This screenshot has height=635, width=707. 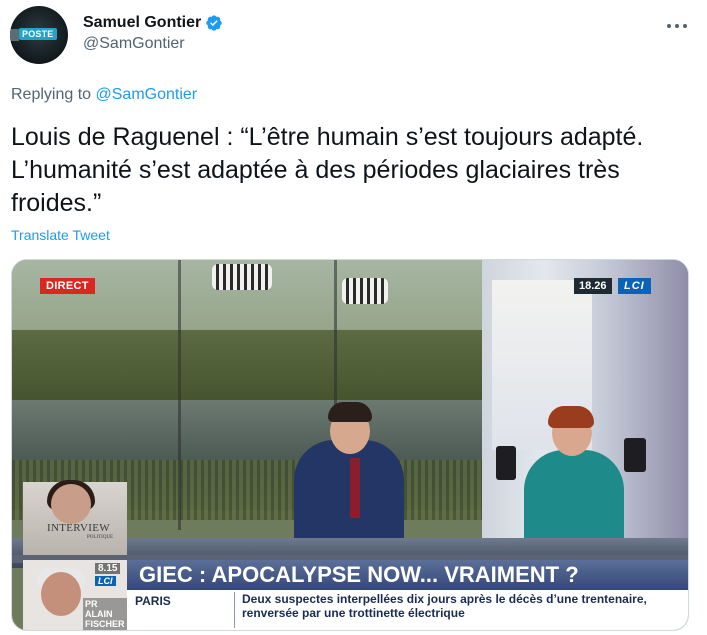 I want to click on side-time: 8.15, so click(x=108, y=568).